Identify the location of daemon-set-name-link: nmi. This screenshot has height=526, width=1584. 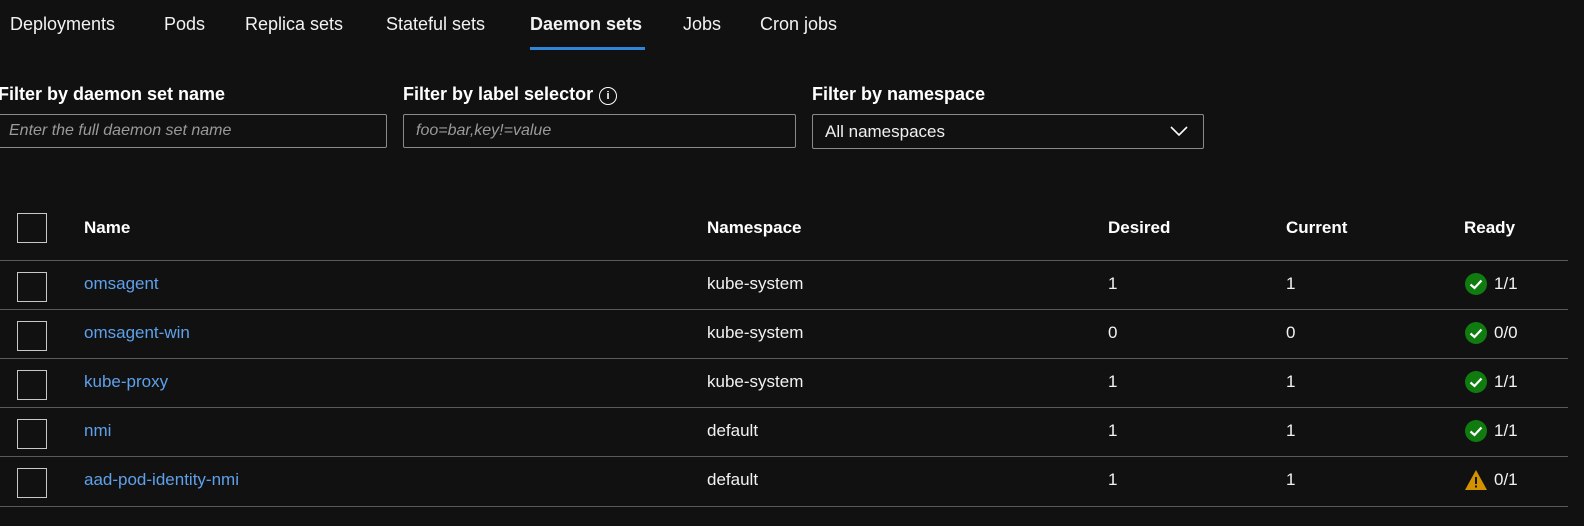
(97, 431).